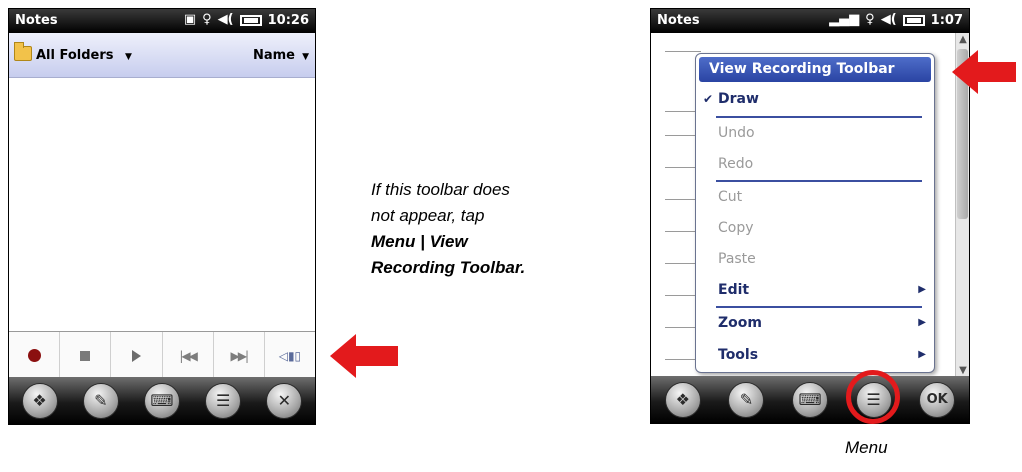 The image size is (1022, 472). I want to click on soft-key-bar: ❖ ✎ ⌨ ☰ OK, so click(810, 399).